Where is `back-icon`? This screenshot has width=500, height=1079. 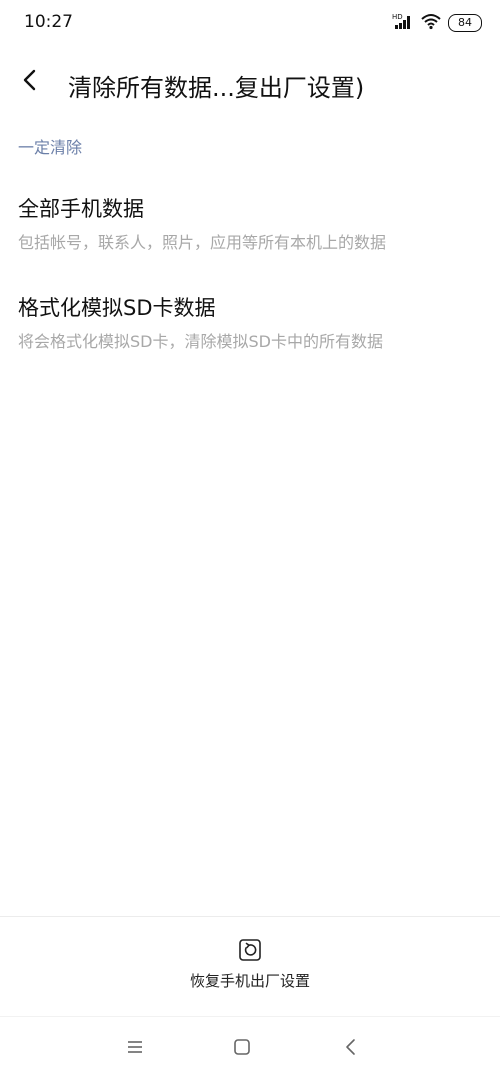
back-icon is located at coordinates (351, 1049).